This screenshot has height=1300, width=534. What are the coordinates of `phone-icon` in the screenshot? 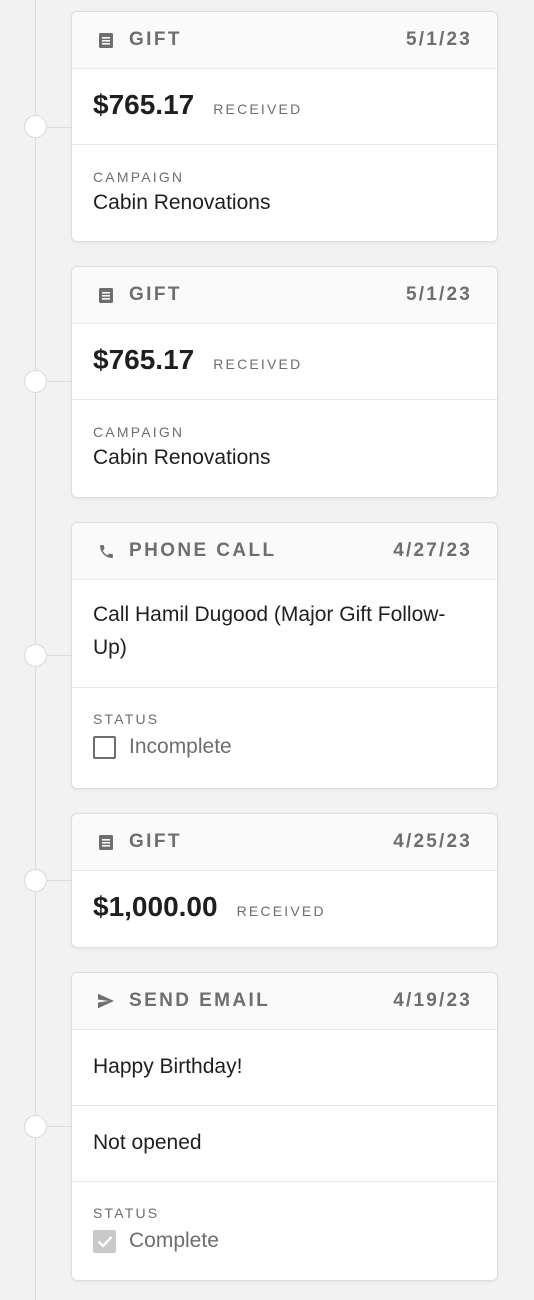 It's located at (106, 551).